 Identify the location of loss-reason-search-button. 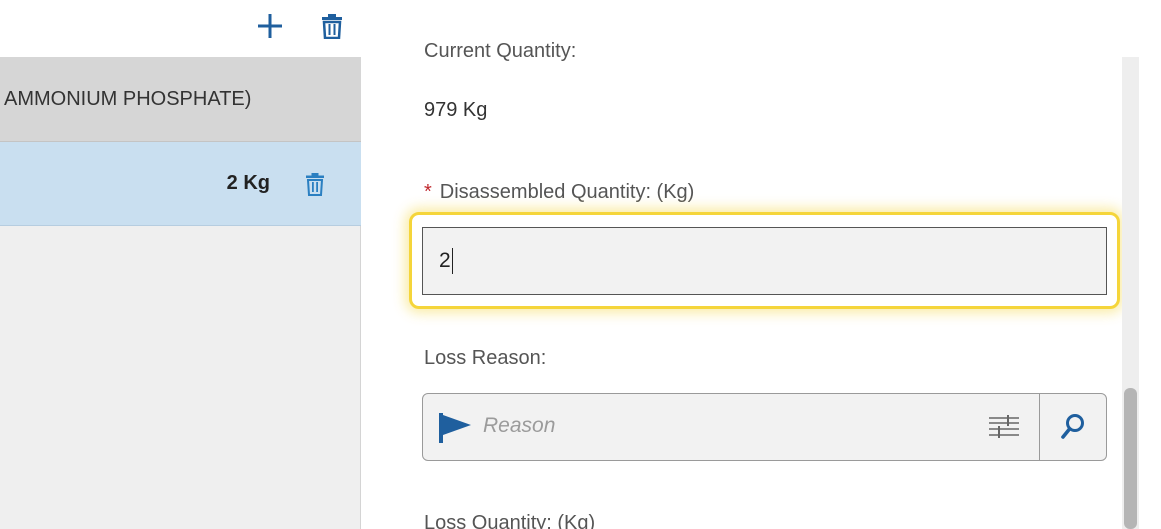
(1072, 427).